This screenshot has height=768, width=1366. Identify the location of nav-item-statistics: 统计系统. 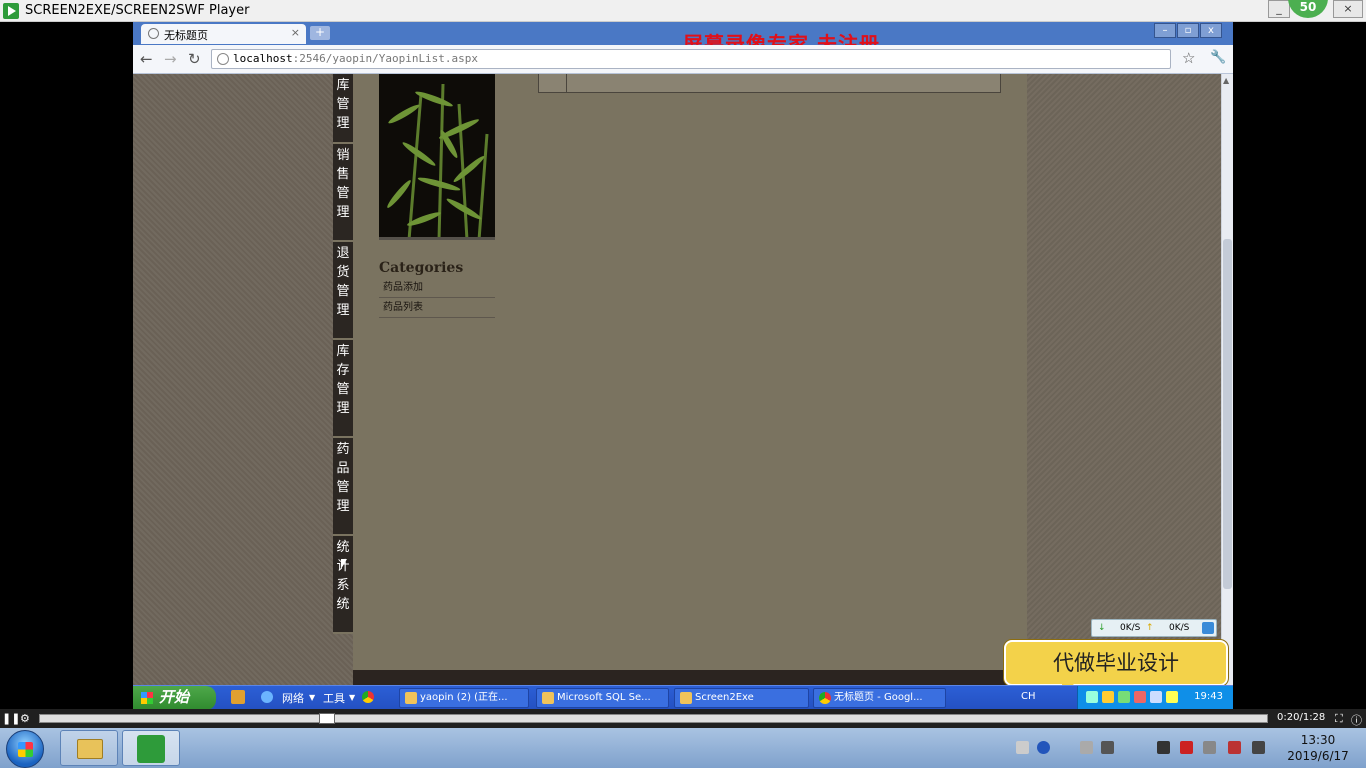
(343, 585).